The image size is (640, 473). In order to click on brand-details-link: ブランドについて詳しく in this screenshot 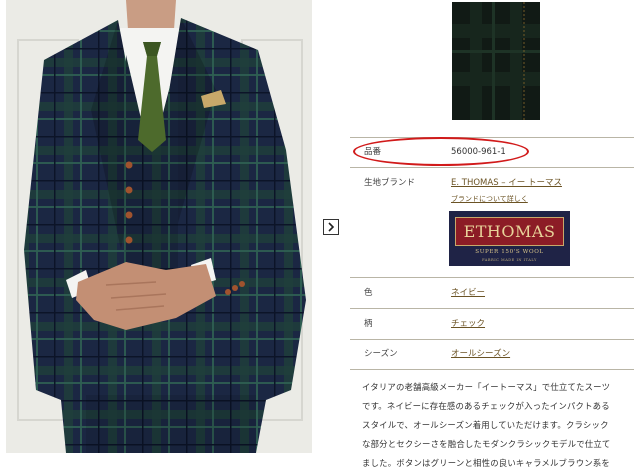, I will do `click(489, 199)`.